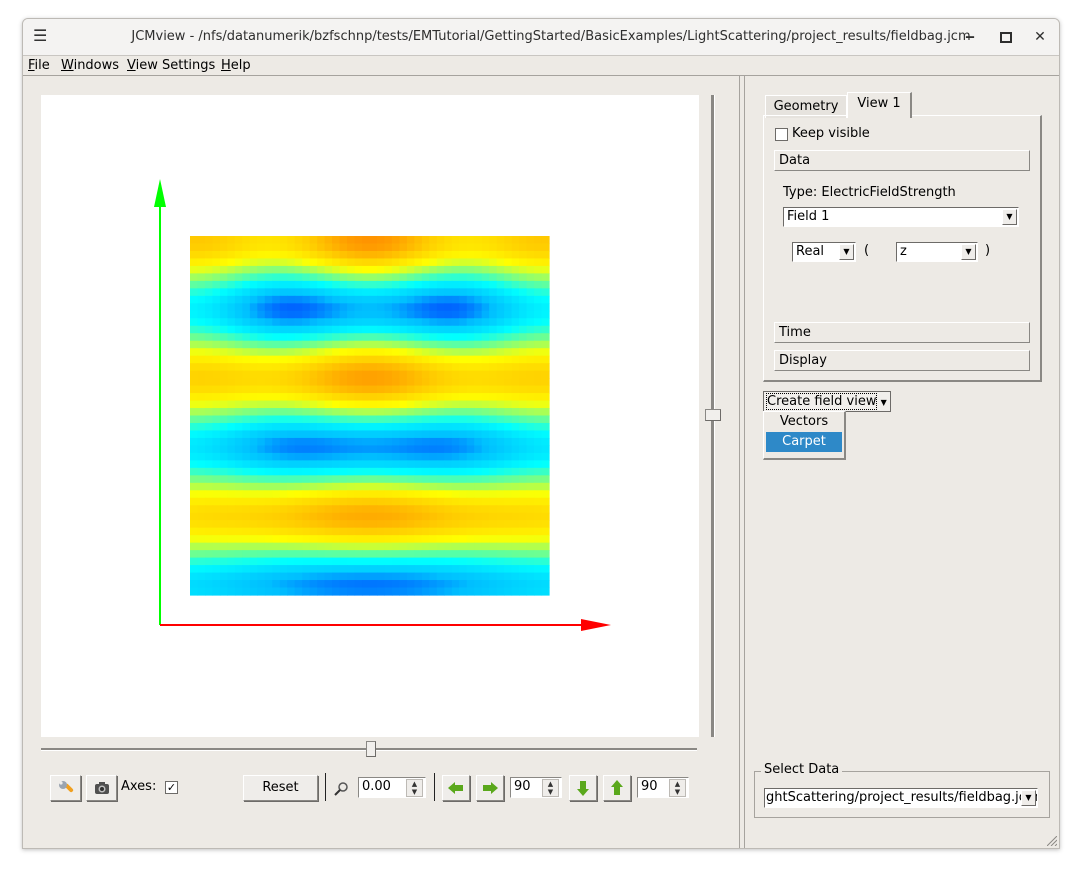 This screenshot has height=872, width=1080. I want to click on zoom-spin-arrows: ▲ ▼, so click(414, 788).